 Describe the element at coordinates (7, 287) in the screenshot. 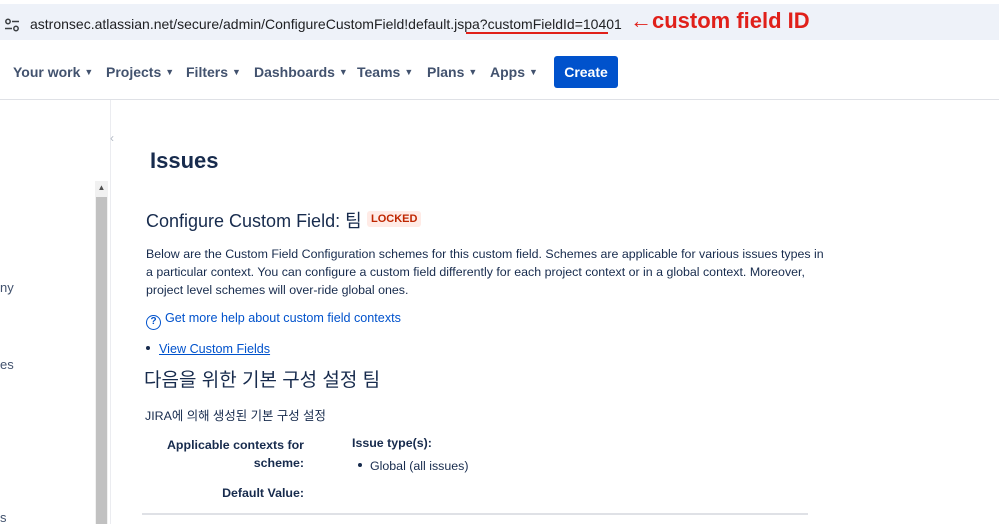

I see `sidebar-item-fragment: ny` at that location.